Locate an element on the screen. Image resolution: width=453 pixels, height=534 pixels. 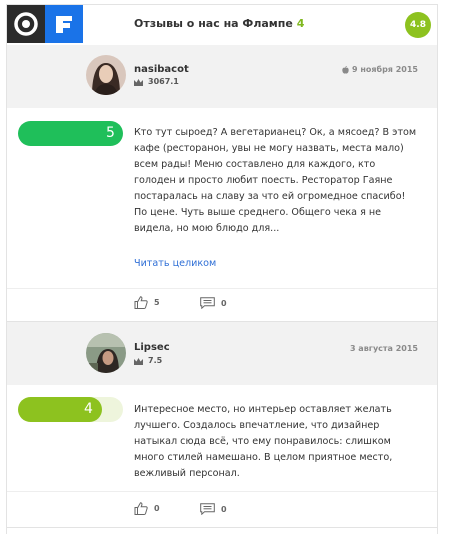
review-head: Lipsec 7.5 3 августа 2015 is located at coordinates (222, 353).